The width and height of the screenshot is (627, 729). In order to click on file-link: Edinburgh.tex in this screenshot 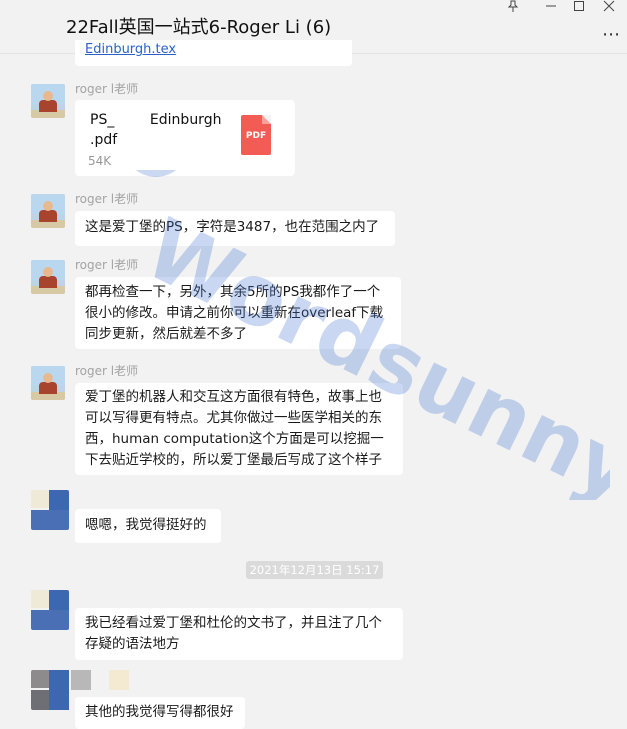, I will do `click(130, 49)`.